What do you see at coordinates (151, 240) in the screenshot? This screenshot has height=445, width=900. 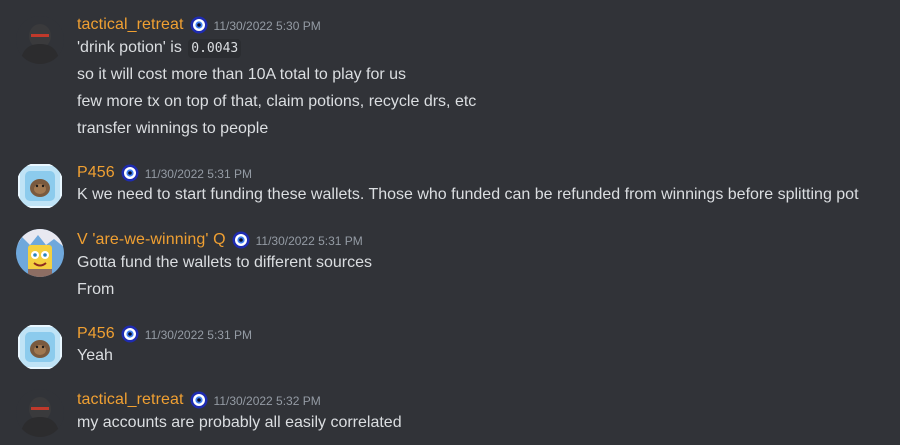 I see `username: V 'are-we-winning' Q` at bounding box center [151, 240].